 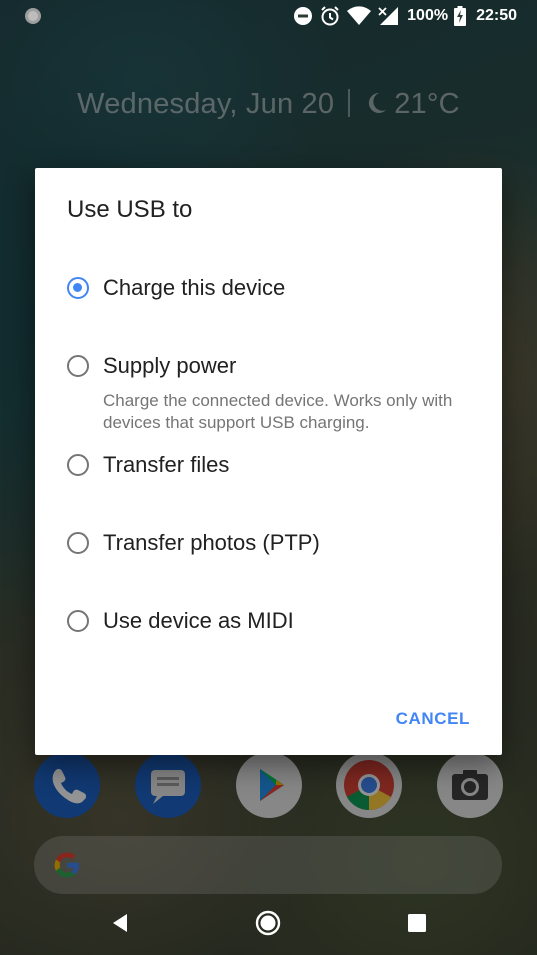 I want to click on radio-button-selected, so click(x=78, y=288).